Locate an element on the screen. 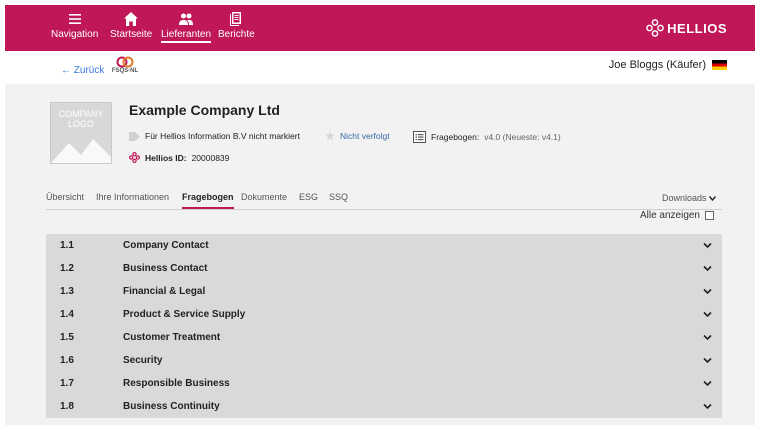 Image resolution: width=761 pixels, height=431 pixels. mountain-image-icon is located at coordinates (81, 151).